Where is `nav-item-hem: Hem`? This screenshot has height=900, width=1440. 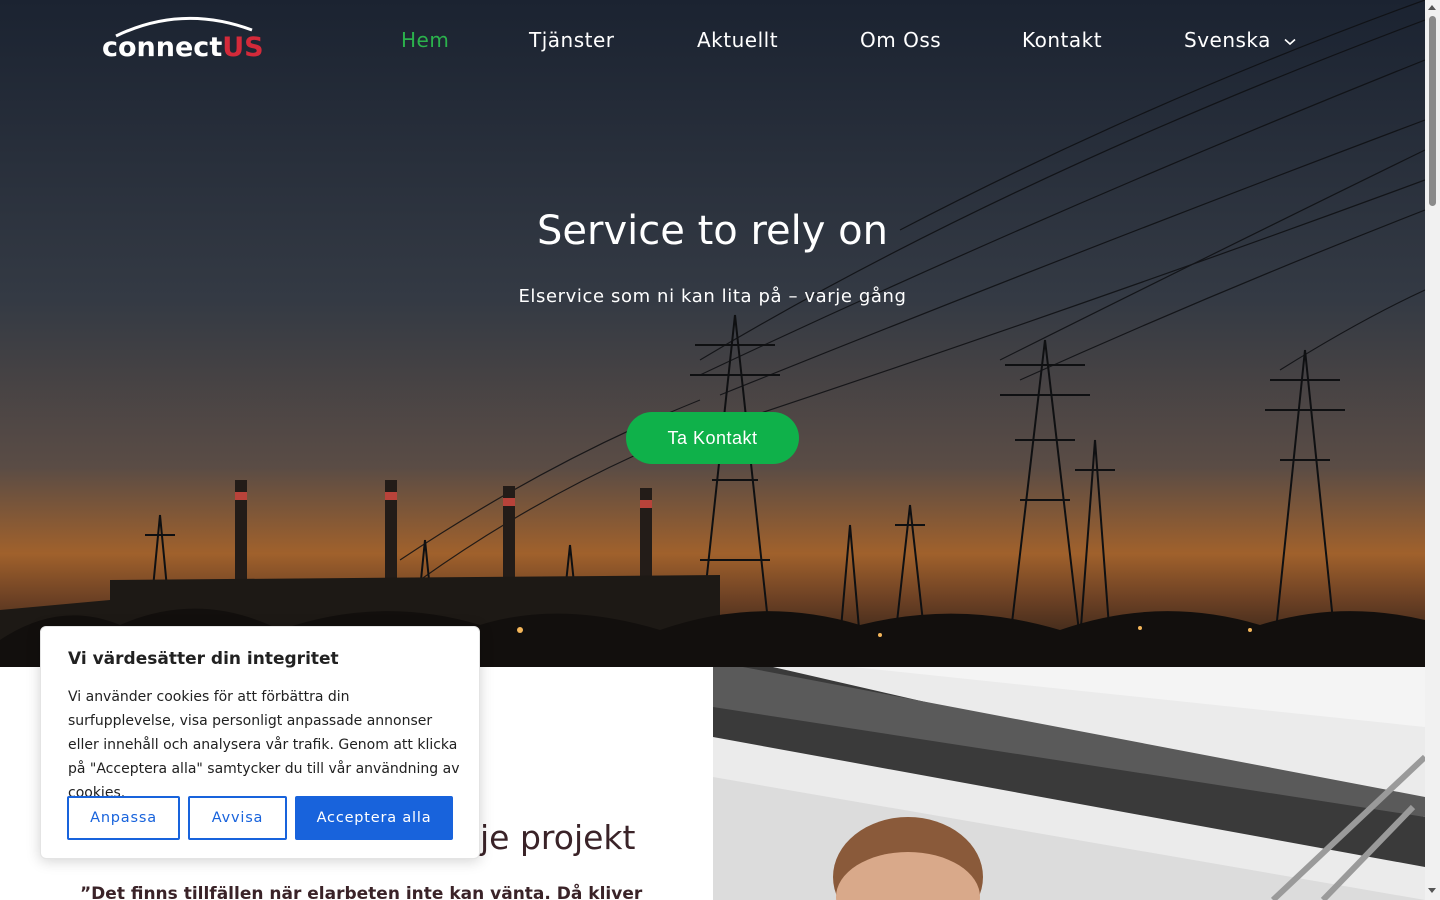
nav-item-hem: Hem is located at coordinates (425, 40).